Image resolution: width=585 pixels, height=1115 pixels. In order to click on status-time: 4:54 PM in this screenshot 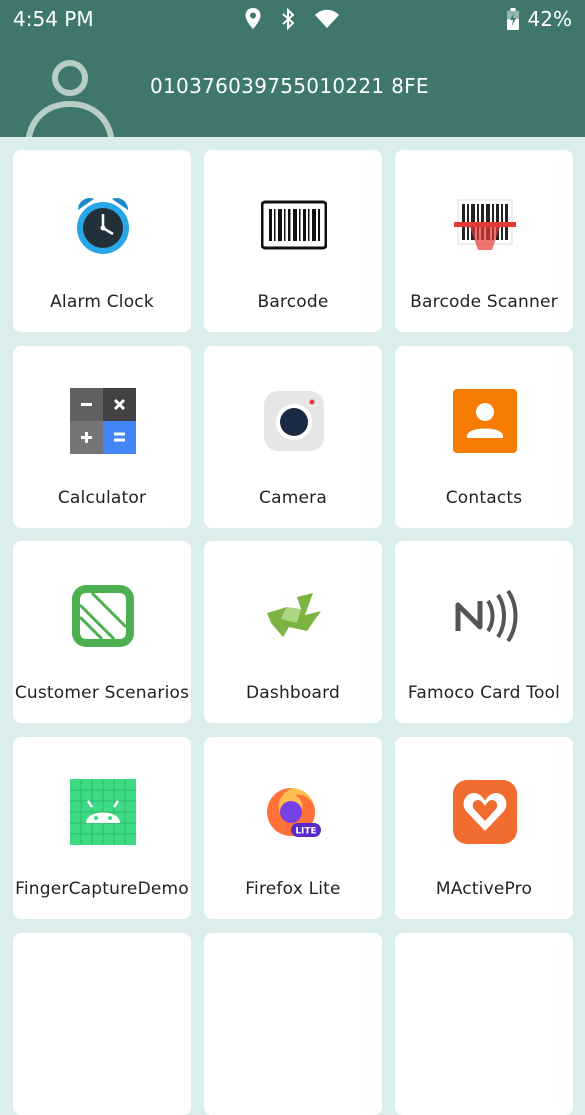, I will do `click(53, 19)`.